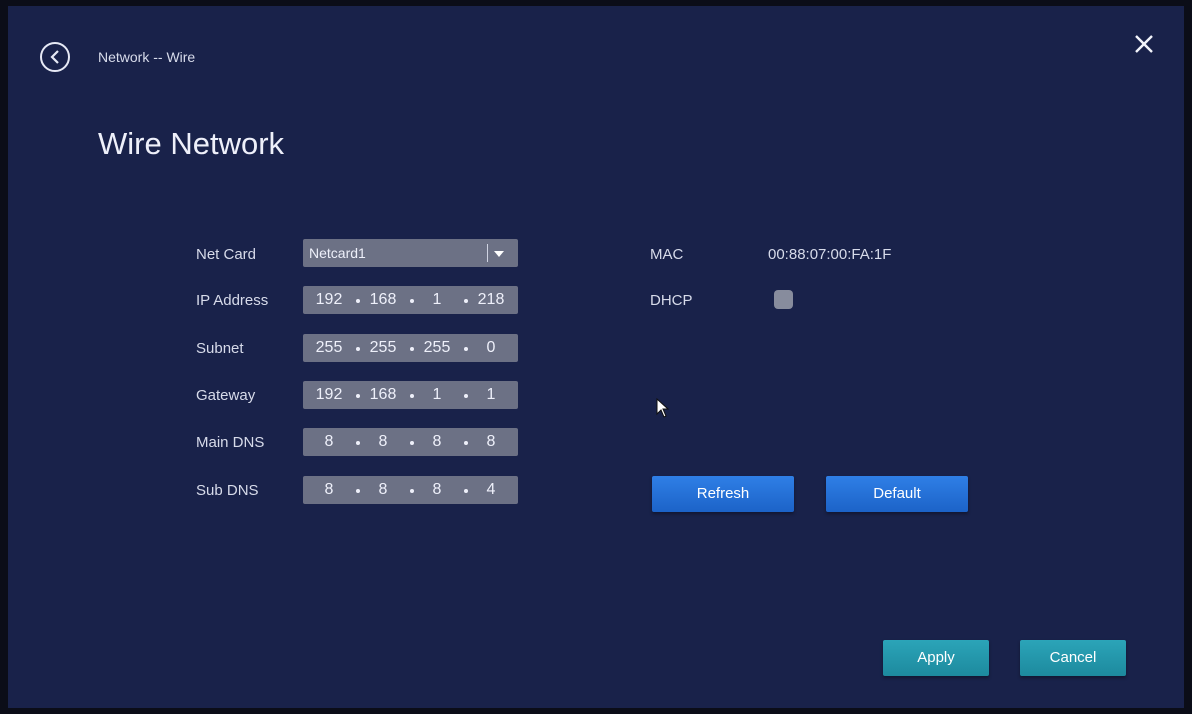 This screenshot has width=1192, height=714. Describe the element at coordinates (55, 57) in the screenshot. I see `back-icon` at that location.